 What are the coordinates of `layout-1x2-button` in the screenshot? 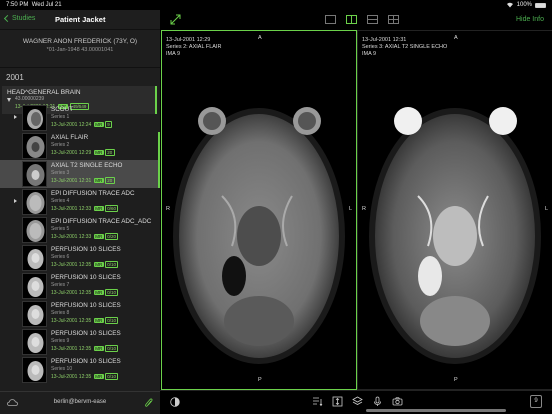 It's located at (351, 19).